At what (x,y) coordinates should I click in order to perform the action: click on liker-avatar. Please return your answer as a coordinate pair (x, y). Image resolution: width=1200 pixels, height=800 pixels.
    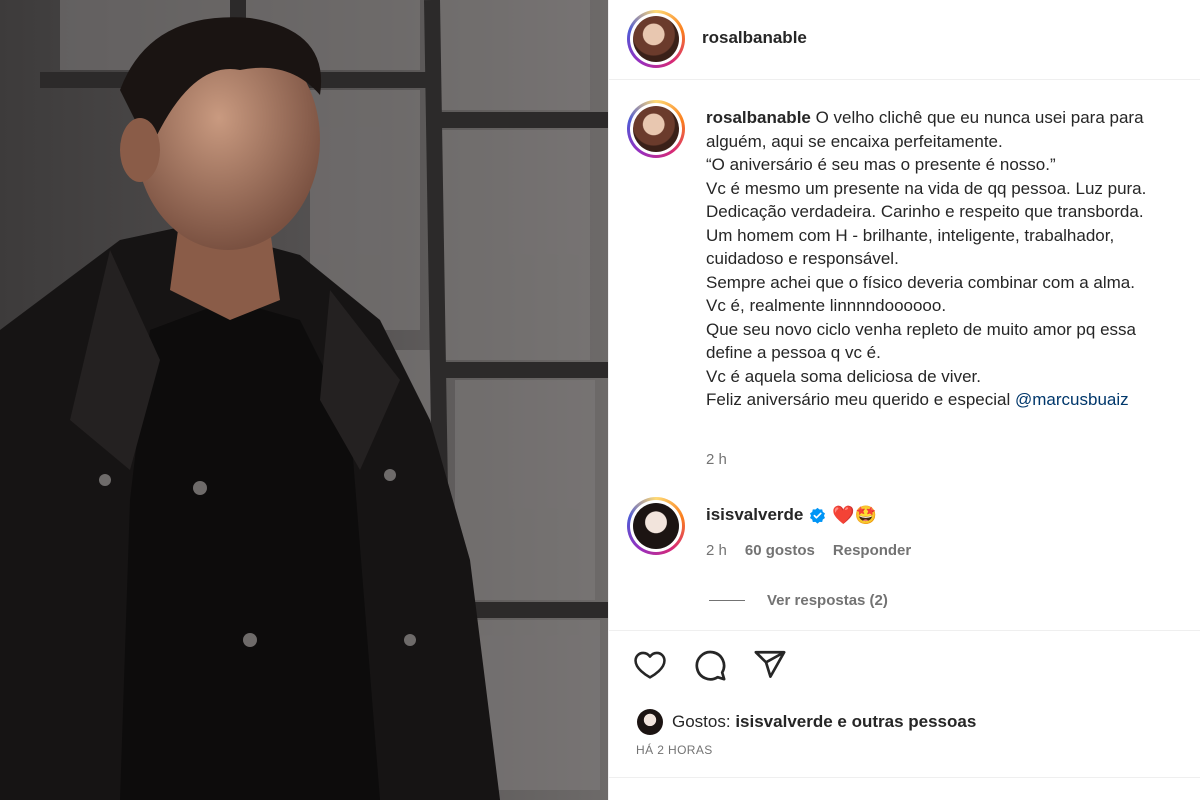
    Looking at the image, I should click on (650, 722).